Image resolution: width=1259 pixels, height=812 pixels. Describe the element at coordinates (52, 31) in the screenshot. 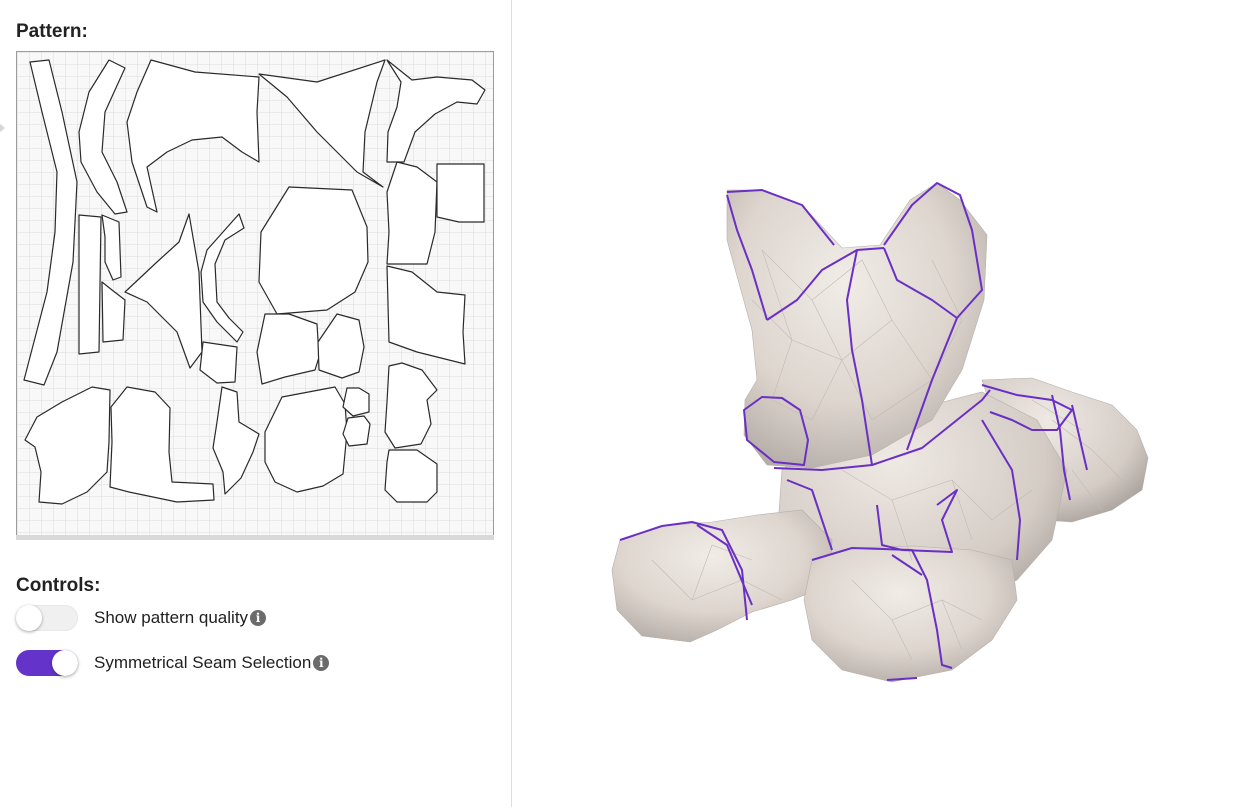

I see `pattern-heading: Pattern:` at that location.